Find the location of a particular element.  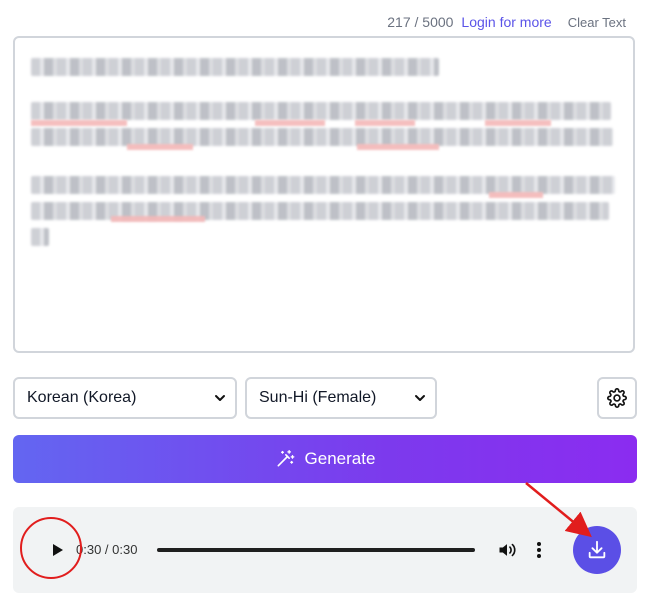

voice-select: Sun-Hi (Female) is located at coordinates (341, 398).